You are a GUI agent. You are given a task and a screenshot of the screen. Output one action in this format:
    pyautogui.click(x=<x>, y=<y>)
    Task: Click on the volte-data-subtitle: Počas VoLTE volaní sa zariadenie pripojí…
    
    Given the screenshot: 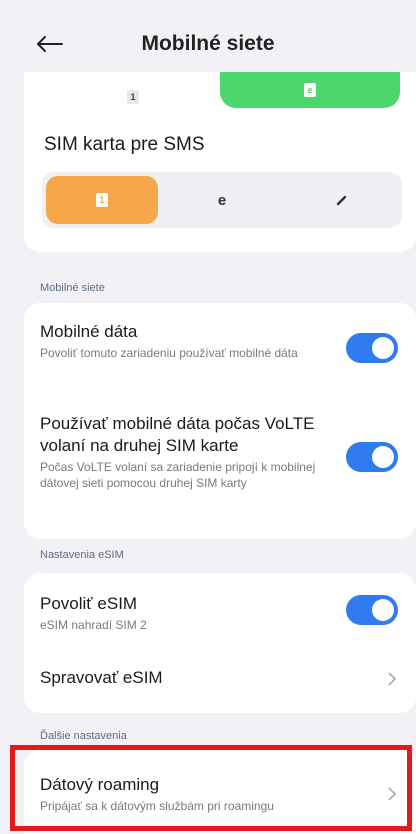 What is the action you would take?
    pyautogui.click(x=178, y=475)
    